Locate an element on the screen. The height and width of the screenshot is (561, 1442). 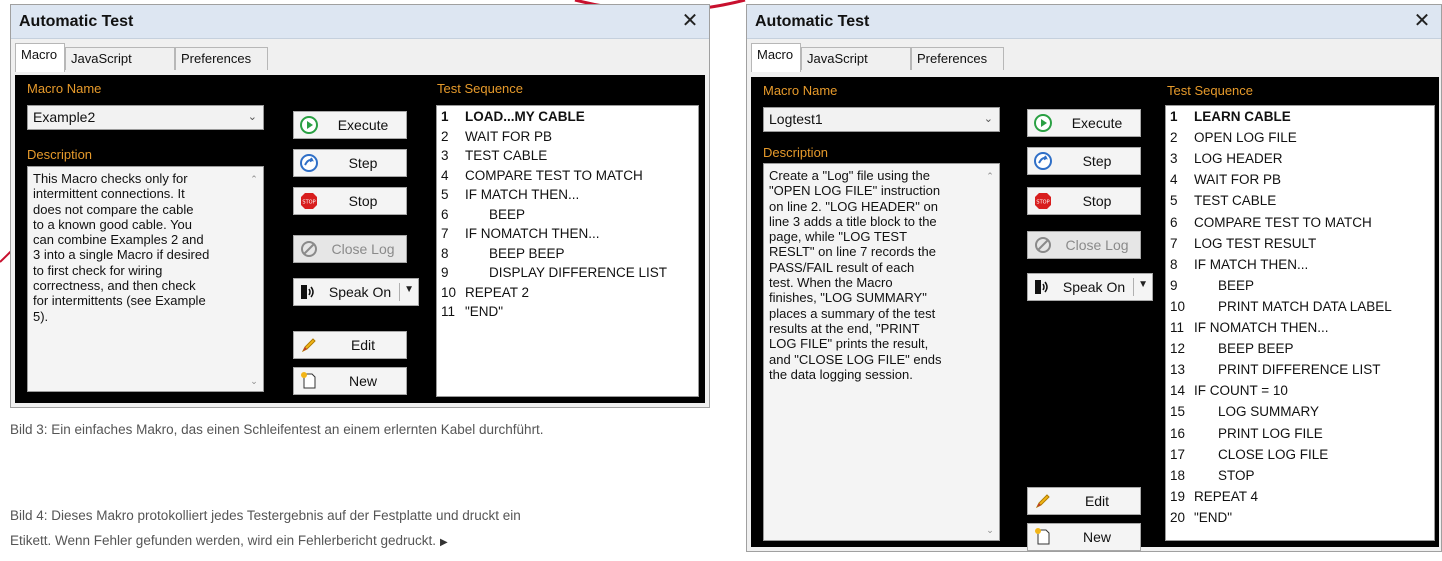
sequence-line-number: 1 is located at coordinates (445, 116).